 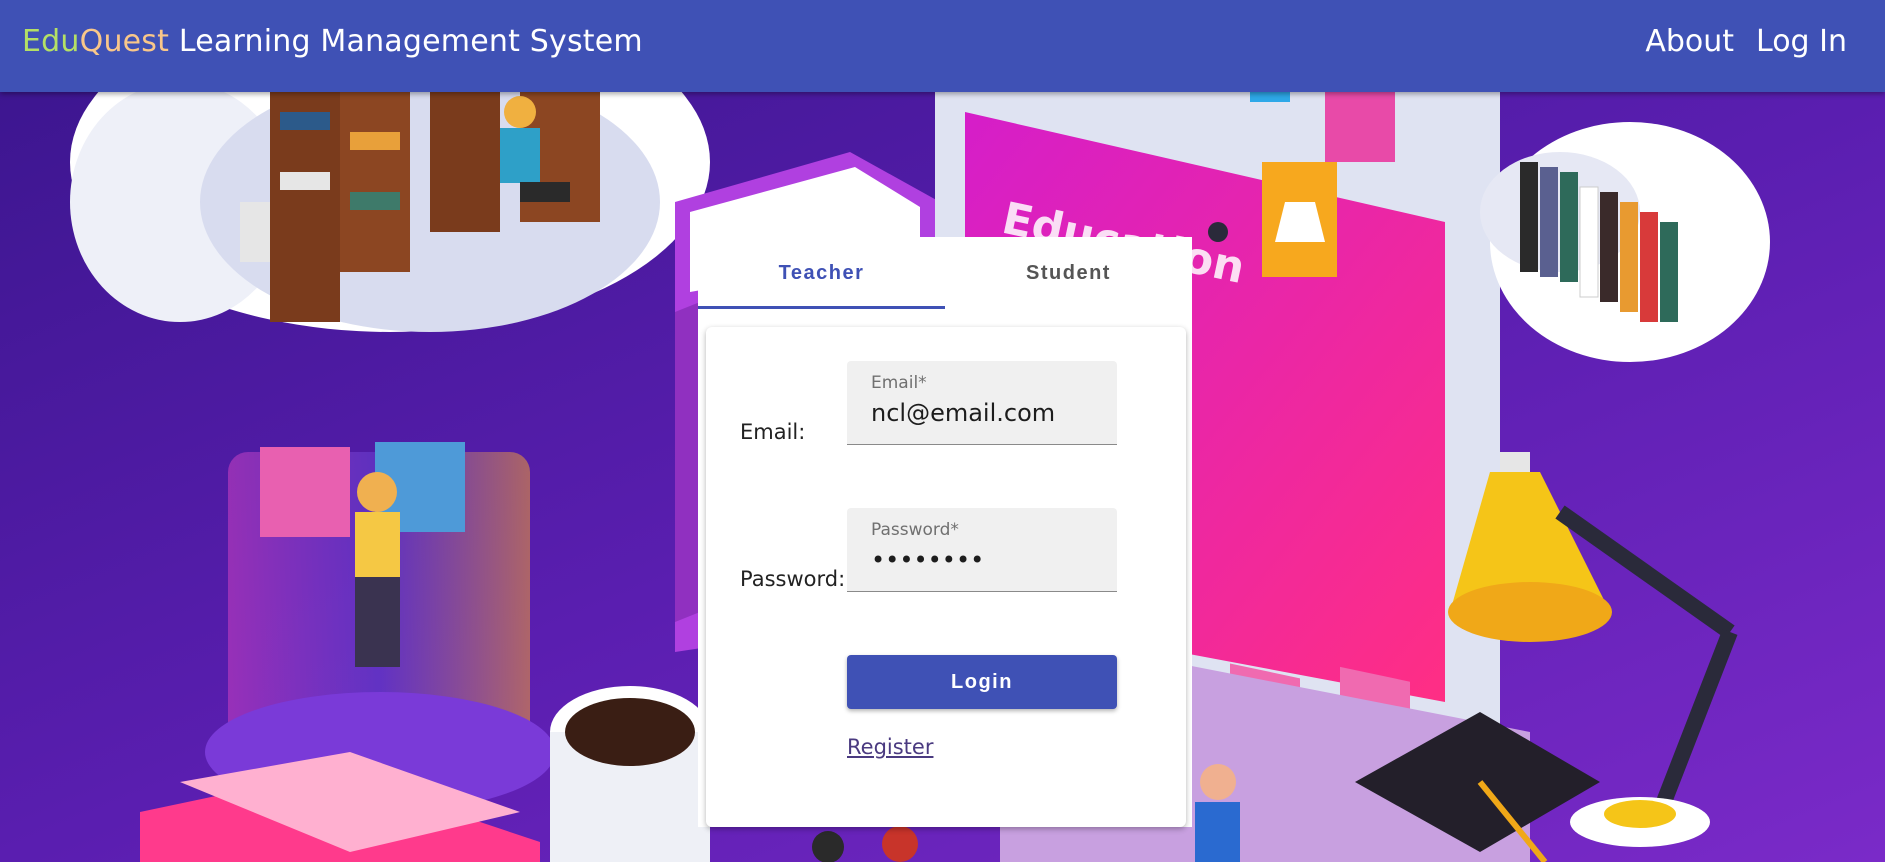 What do you see at coordinates (890, 747) in the screenshot?
I see `register-link: Register` at bounding box center [890, 747].